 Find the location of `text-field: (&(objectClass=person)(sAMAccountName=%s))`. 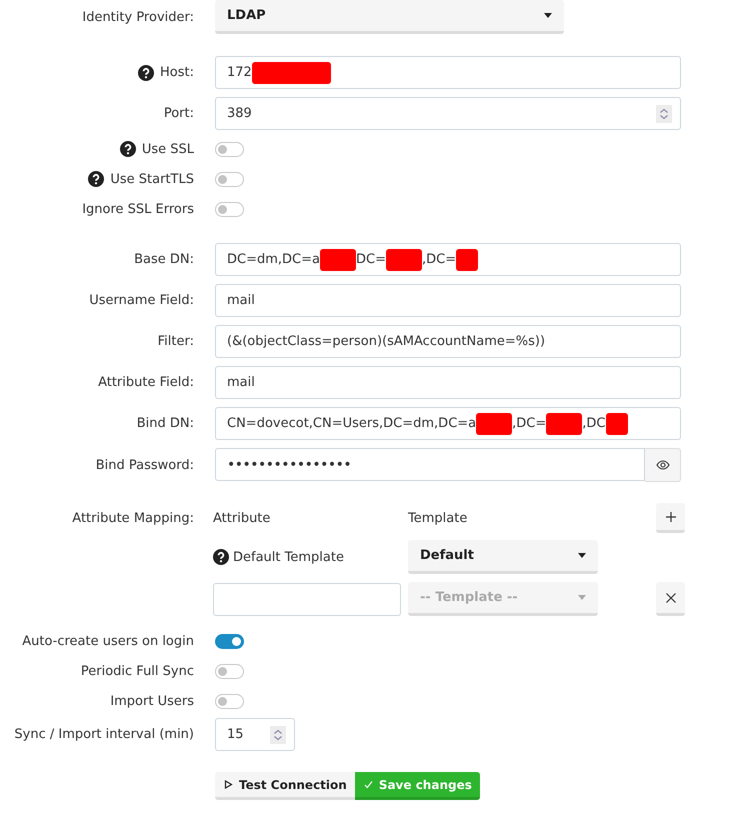

text-field: (&(objectClass=person)(sAMAccountName=%s)) is located at coordinates (448, 341).